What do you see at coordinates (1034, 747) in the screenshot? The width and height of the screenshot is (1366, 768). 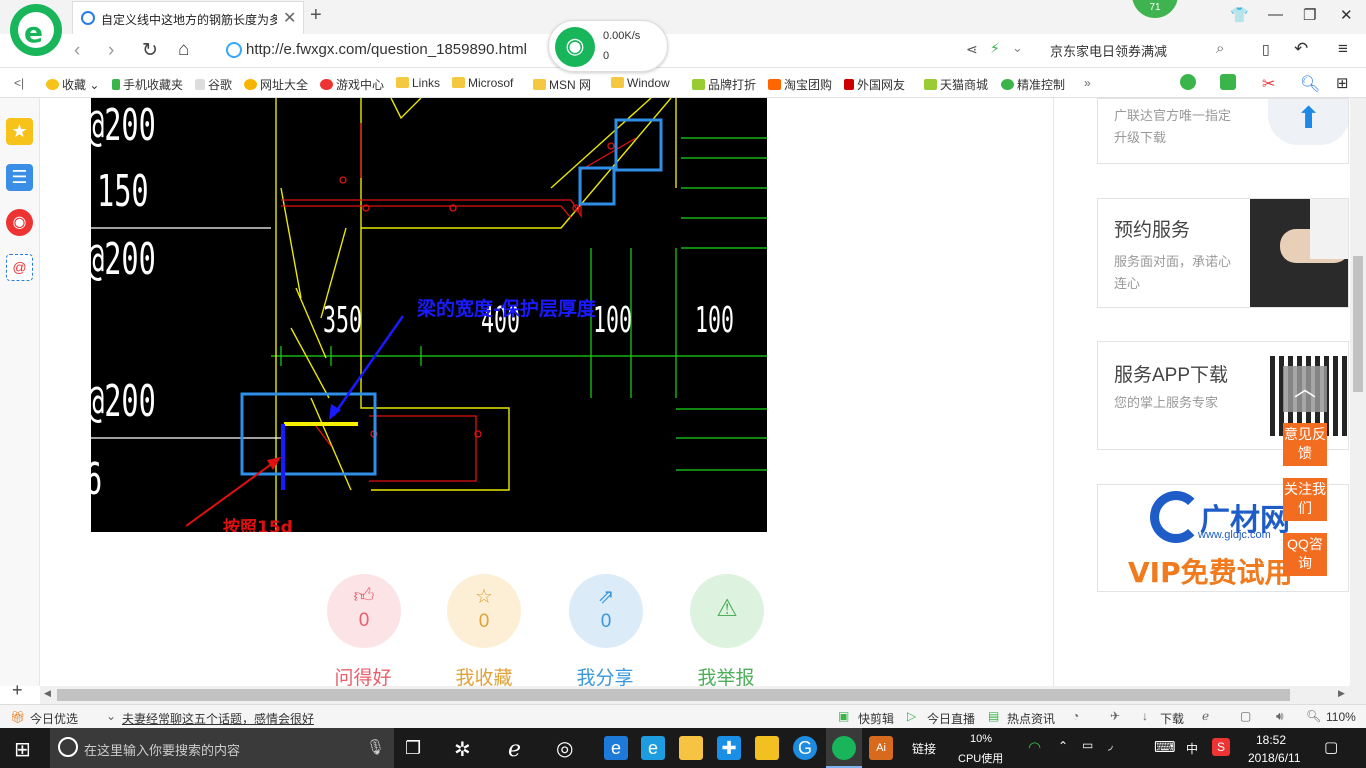 I see `wifi-tray-icon: ◠` at bounding box center [1034, 747].